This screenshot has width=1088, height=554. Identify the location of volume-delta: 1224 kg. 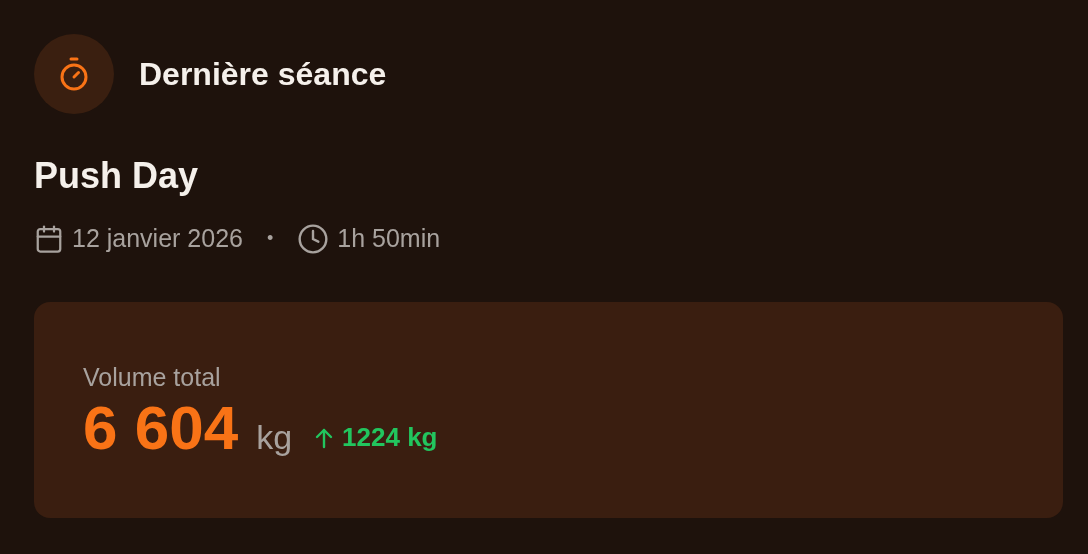
(390, 437).